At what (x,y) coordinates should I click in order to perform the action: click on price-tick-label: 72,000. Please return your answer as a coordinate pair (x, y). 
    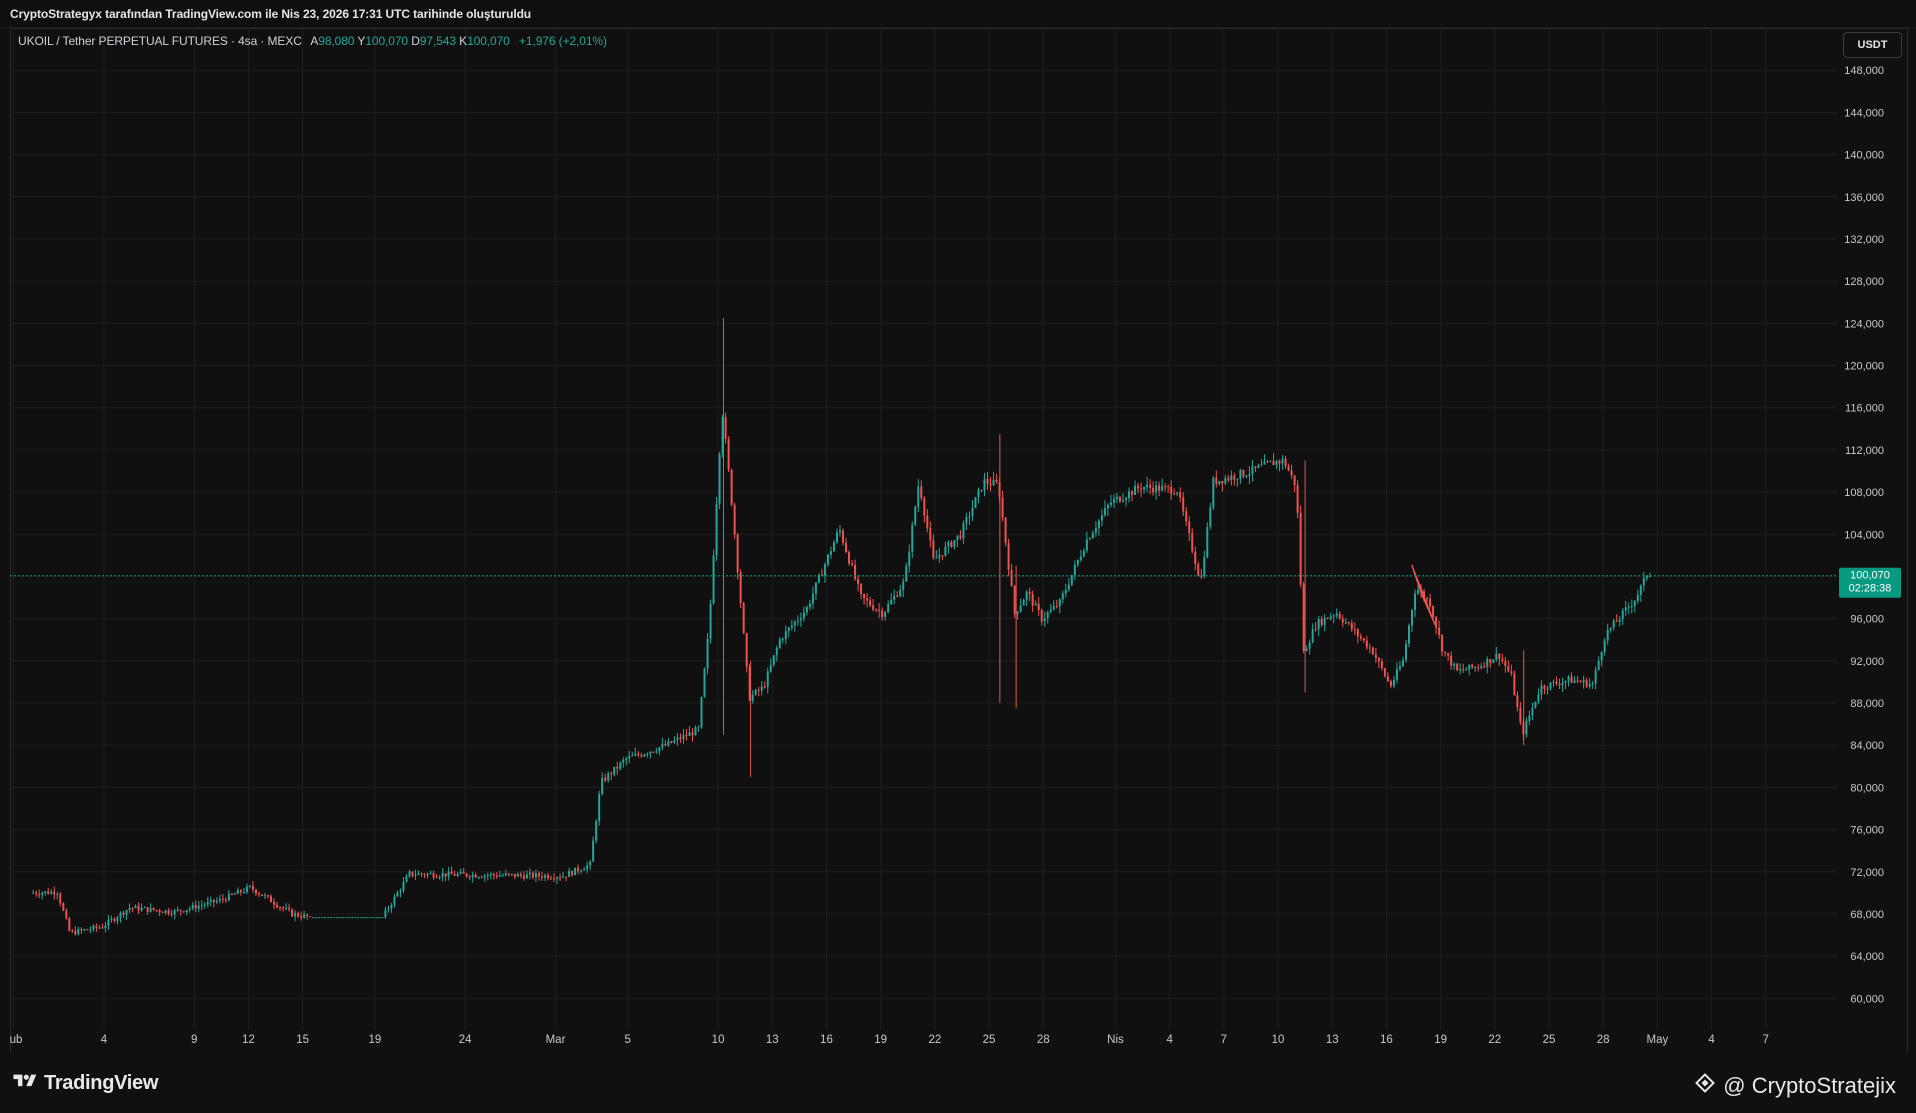
    Looking at the image, I should click on (1867, 873).